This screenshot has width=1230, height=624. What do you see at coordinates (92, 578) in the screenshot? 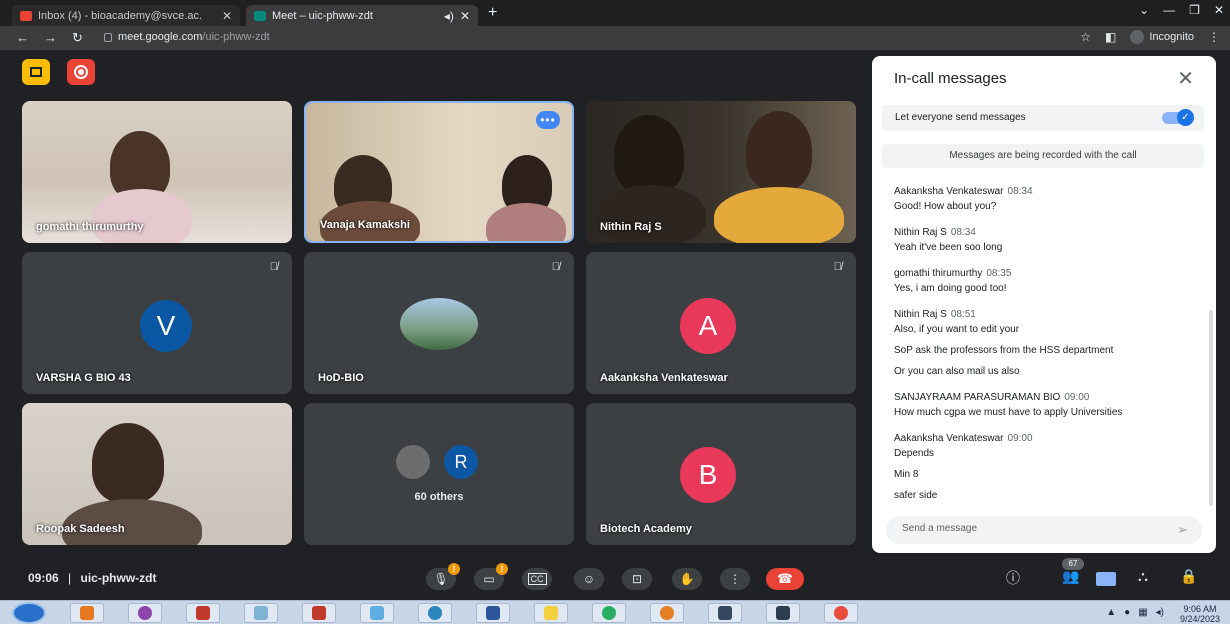
I see `meeting-info: 09:06 | uic-phww-zdt` at bounding box center [92, 578].